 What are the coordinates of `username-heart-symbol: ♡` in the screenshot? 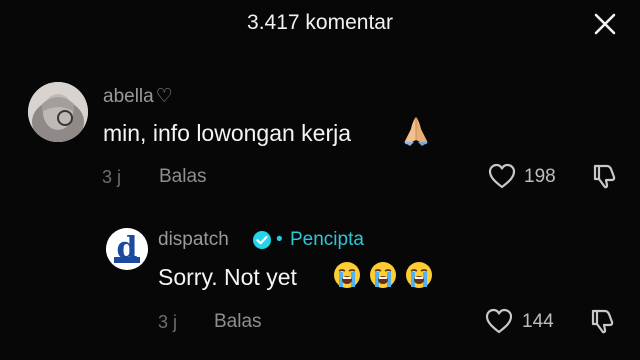 It's located at (164, 96).